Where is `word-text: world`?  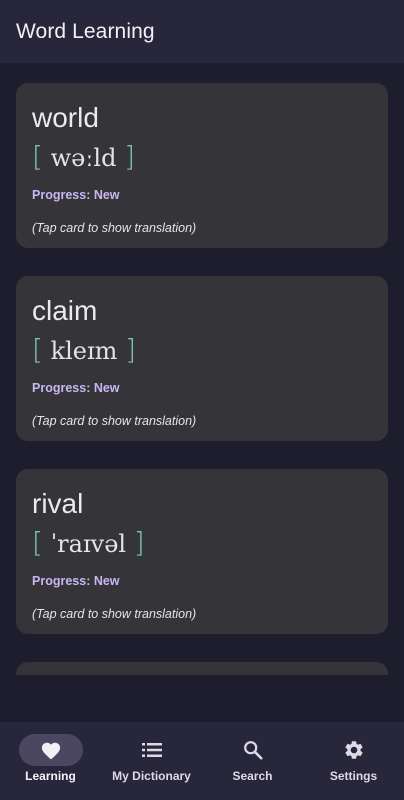 word-text: world is located at coordinates (65, 117).